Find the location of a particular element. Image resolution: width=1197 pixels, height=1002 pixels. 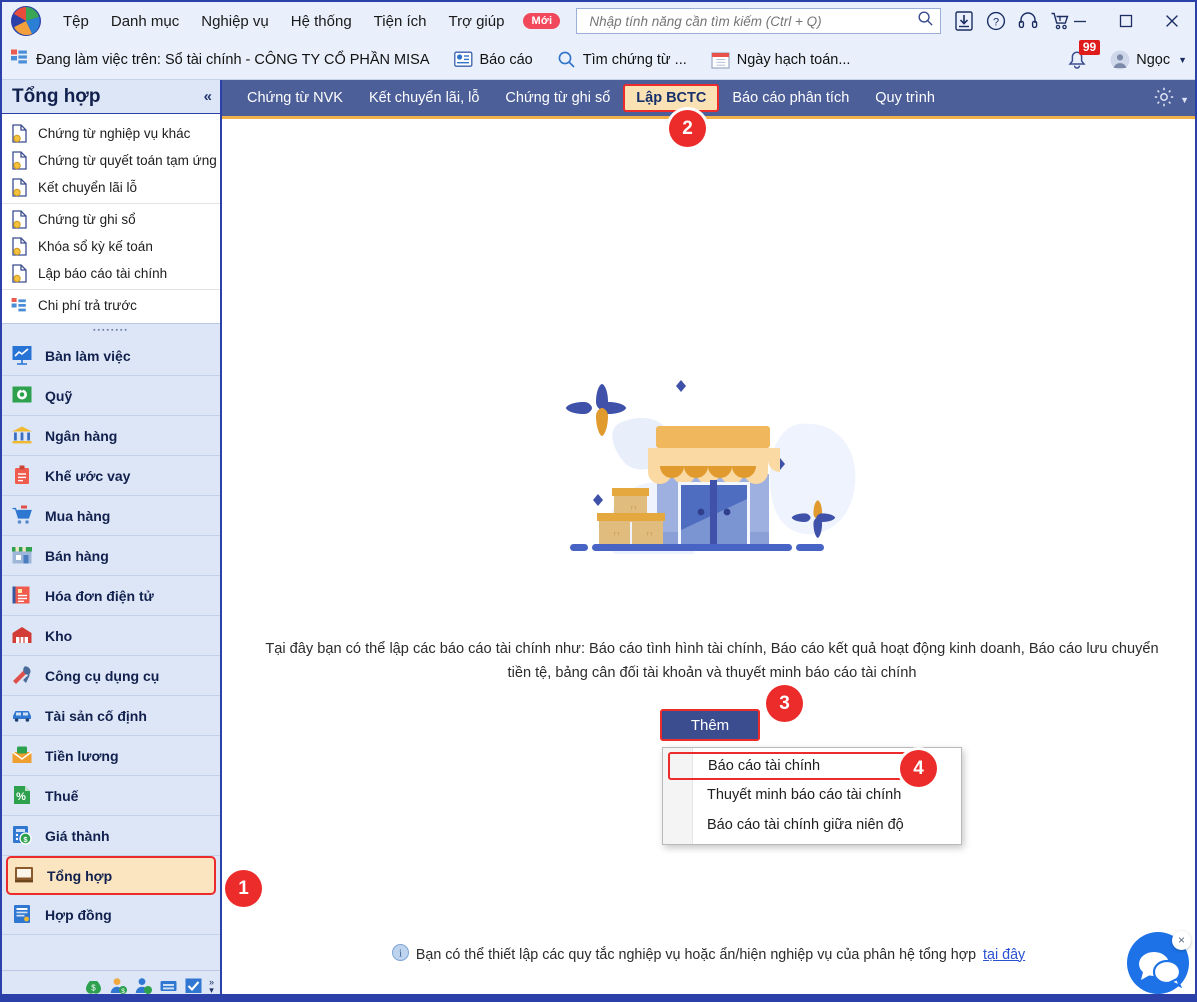

dropdown-item-bao-cao-tai-chinh: Báo cáo tài chính is located at coordinates (792, 766).